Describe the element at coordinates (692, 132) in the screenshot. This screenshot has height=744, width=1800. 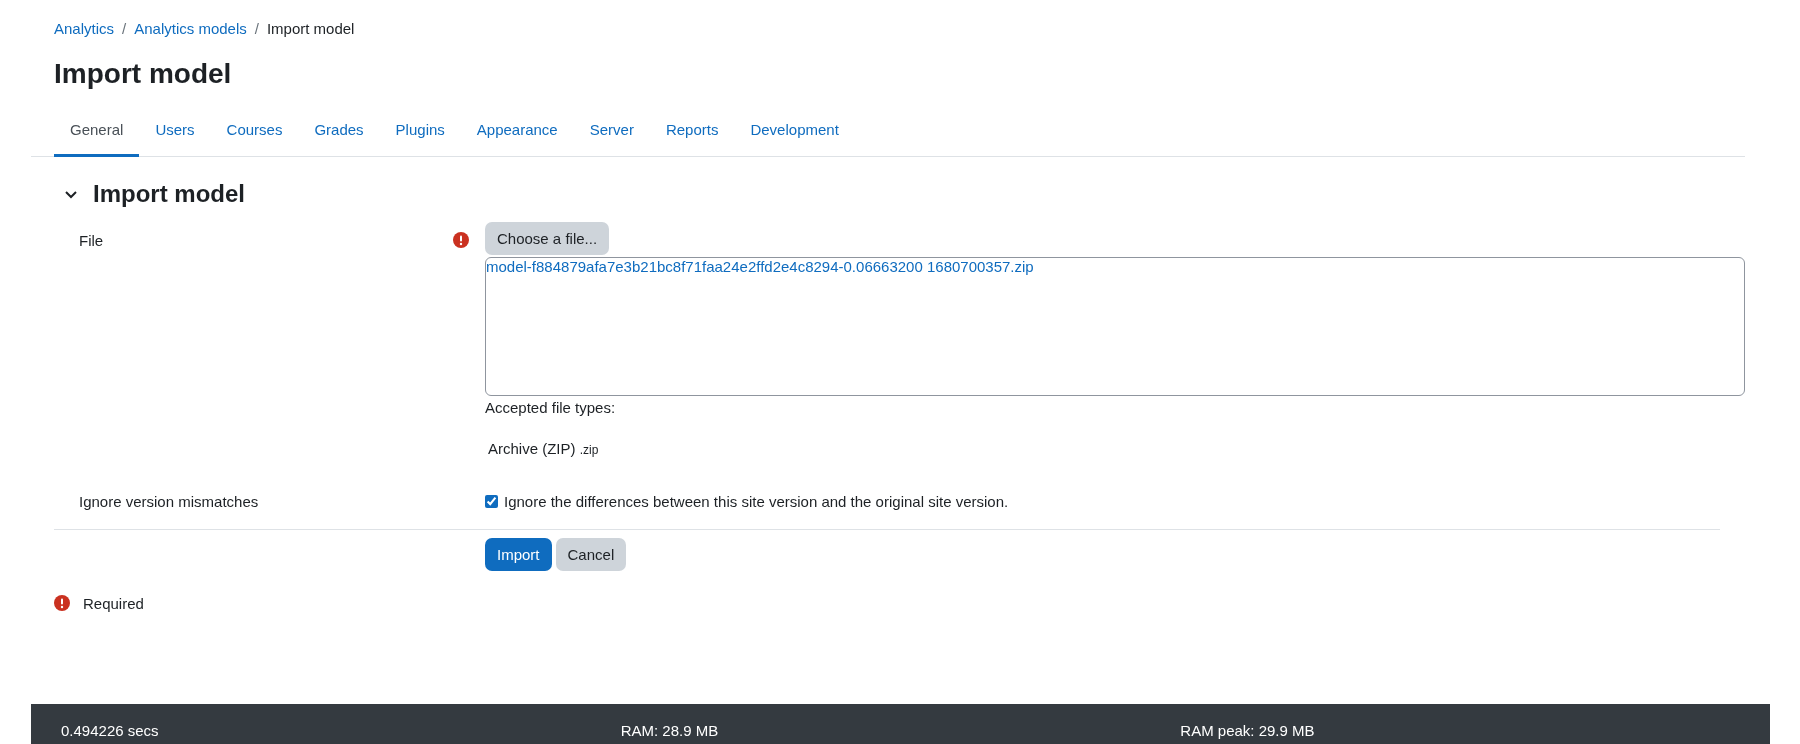
I see `nav-tab: Reports` at that location.